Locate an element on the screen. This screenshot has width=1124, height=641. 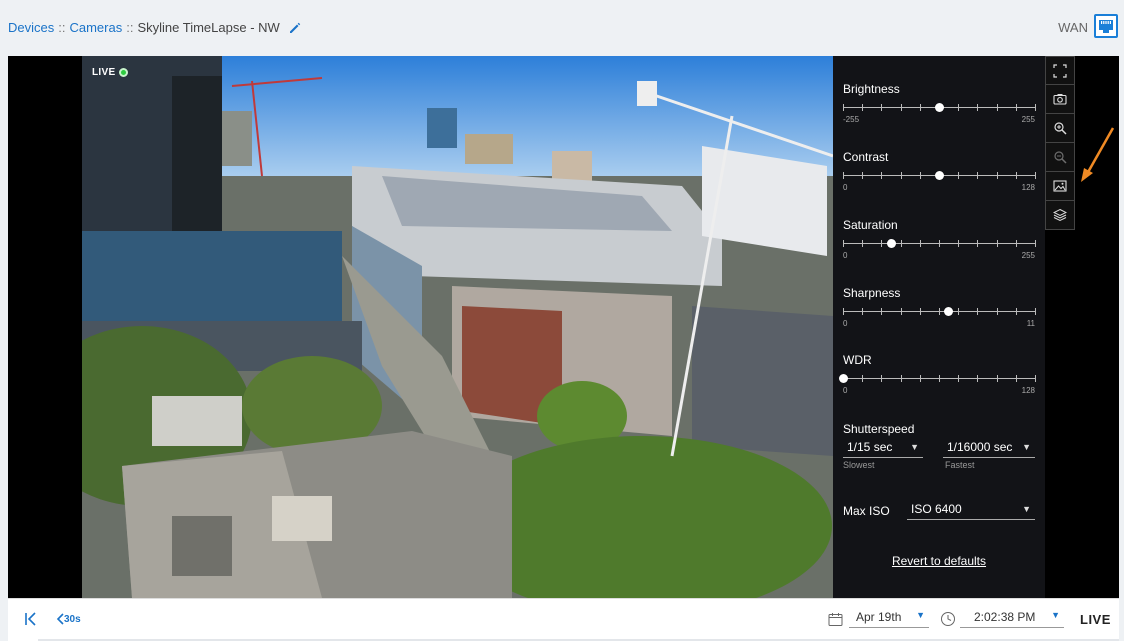
slider-label: WDR is located at coordinates (857, 360).